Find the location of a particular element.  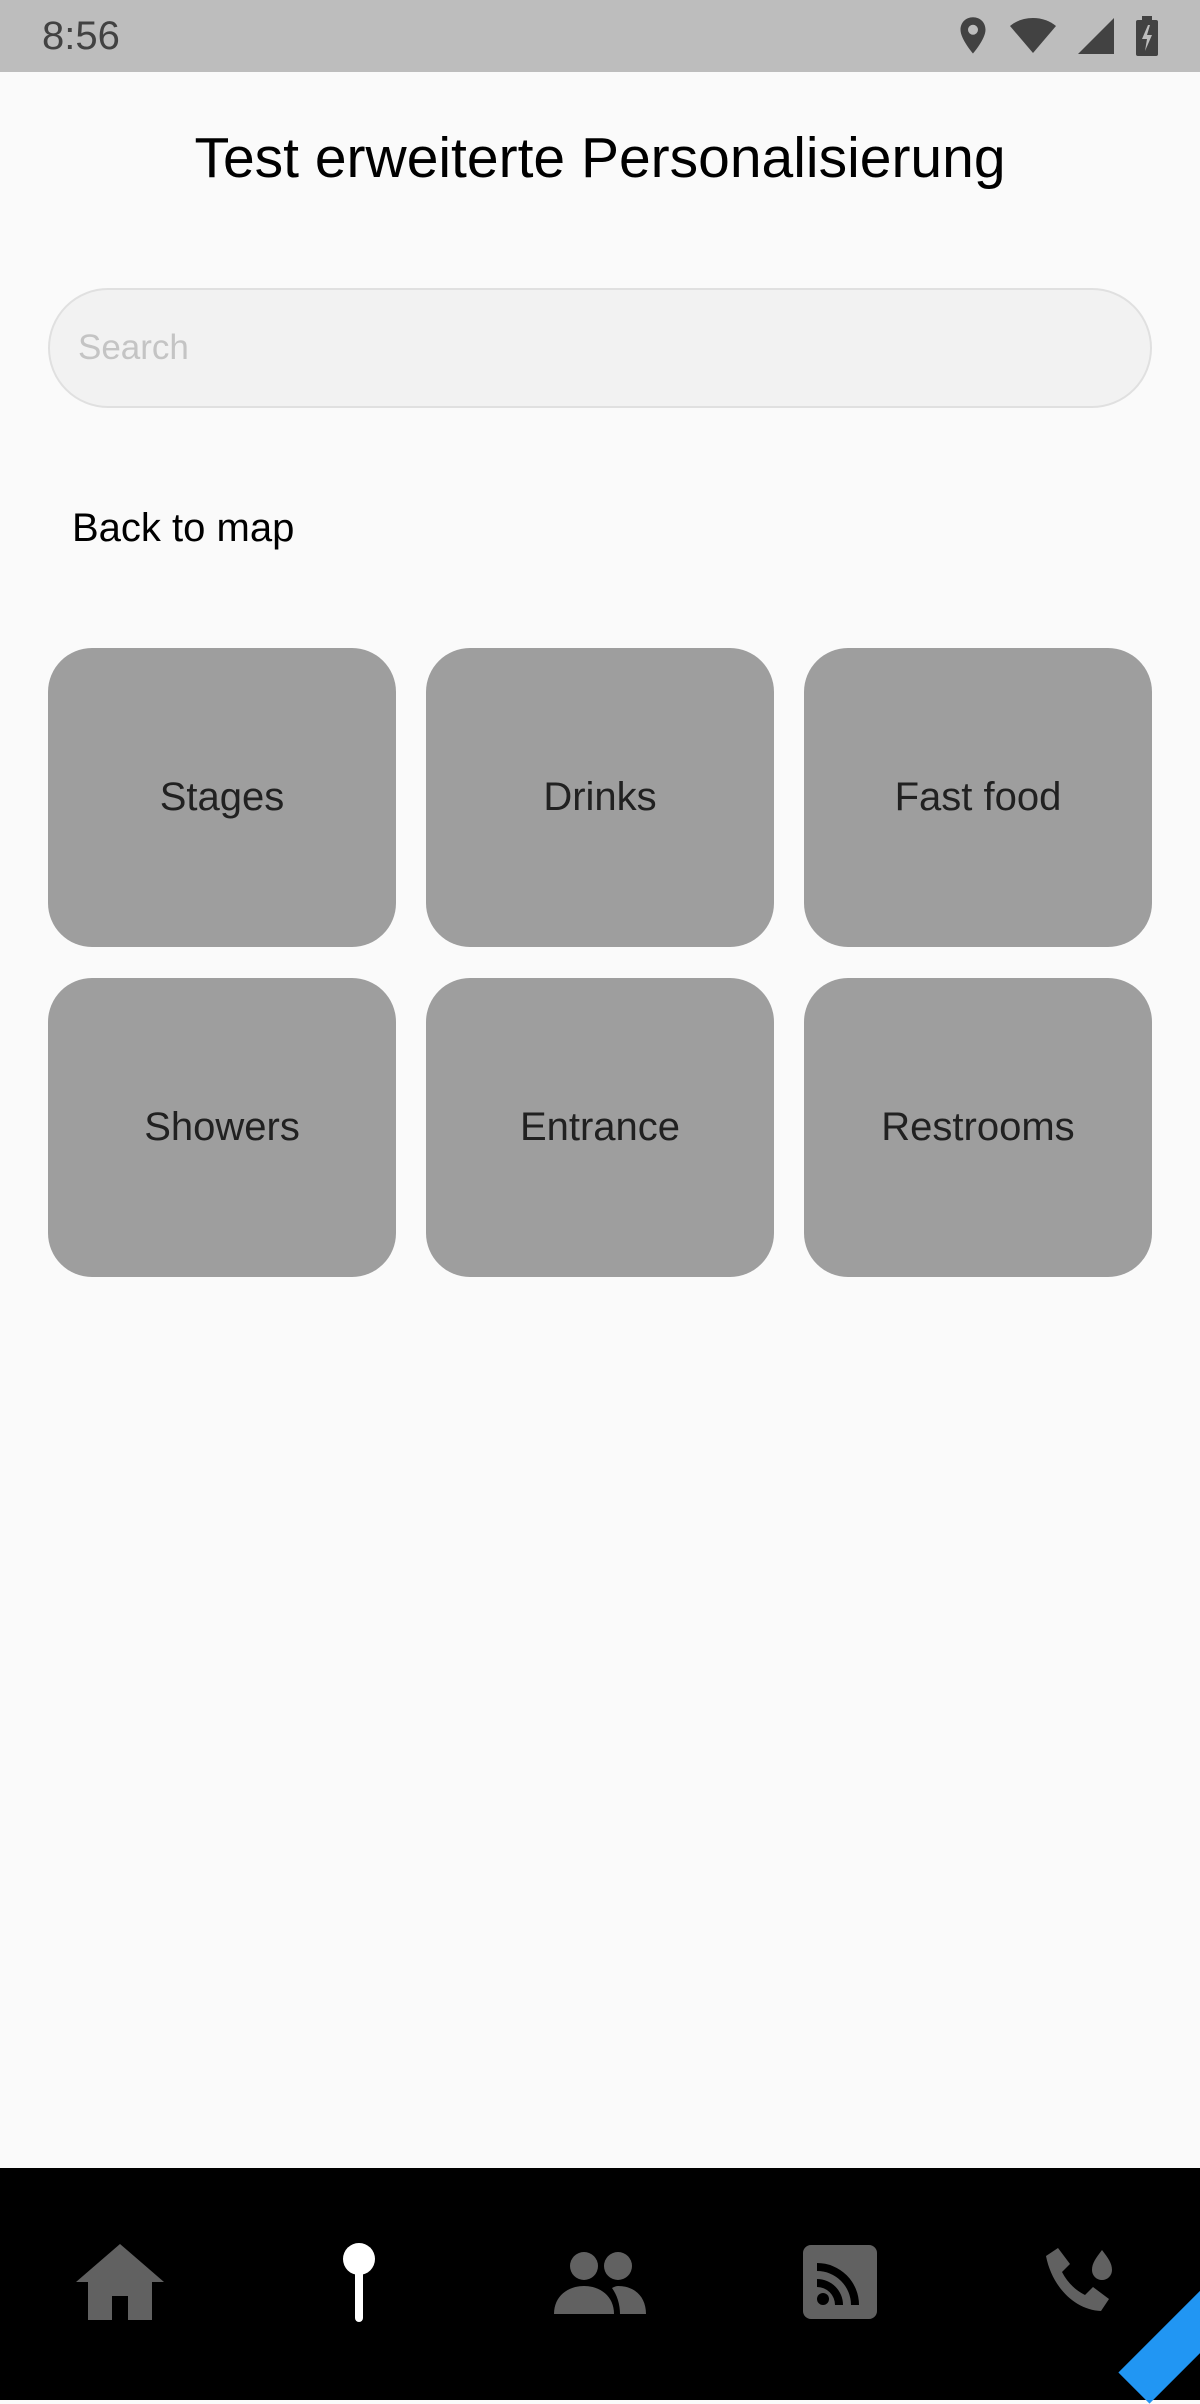

battery-charging-icon is located at coordinates (1147, 36).